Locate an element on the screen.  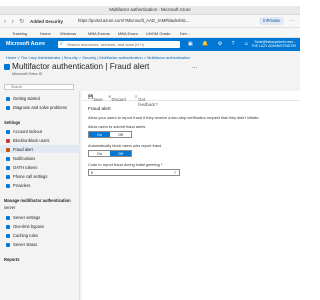
sidebar-section-server: server is located at coordinates (10, 207).